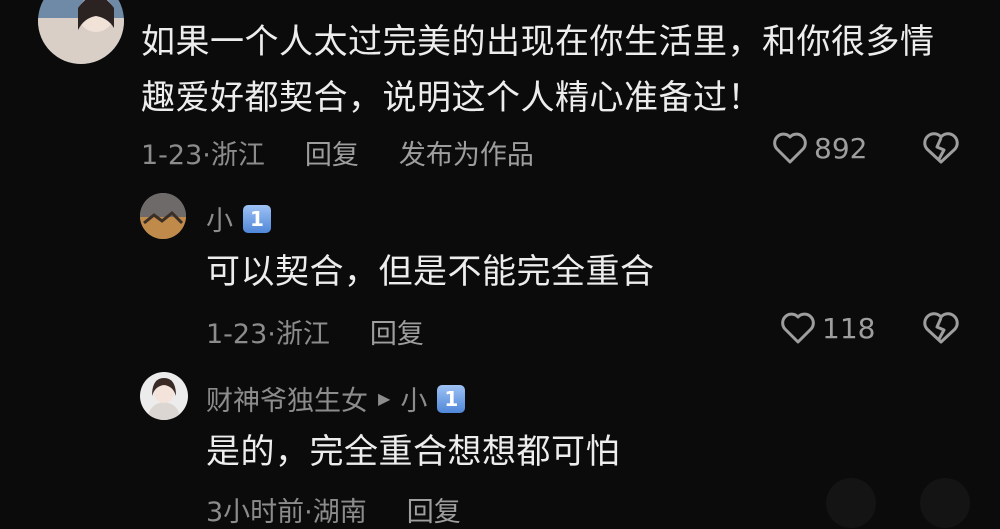 This screenshot has width=1000, height=529. I want to click on comment-3-username-row: 财神爷独生女 ▶ 小 1, so click(336, 398).